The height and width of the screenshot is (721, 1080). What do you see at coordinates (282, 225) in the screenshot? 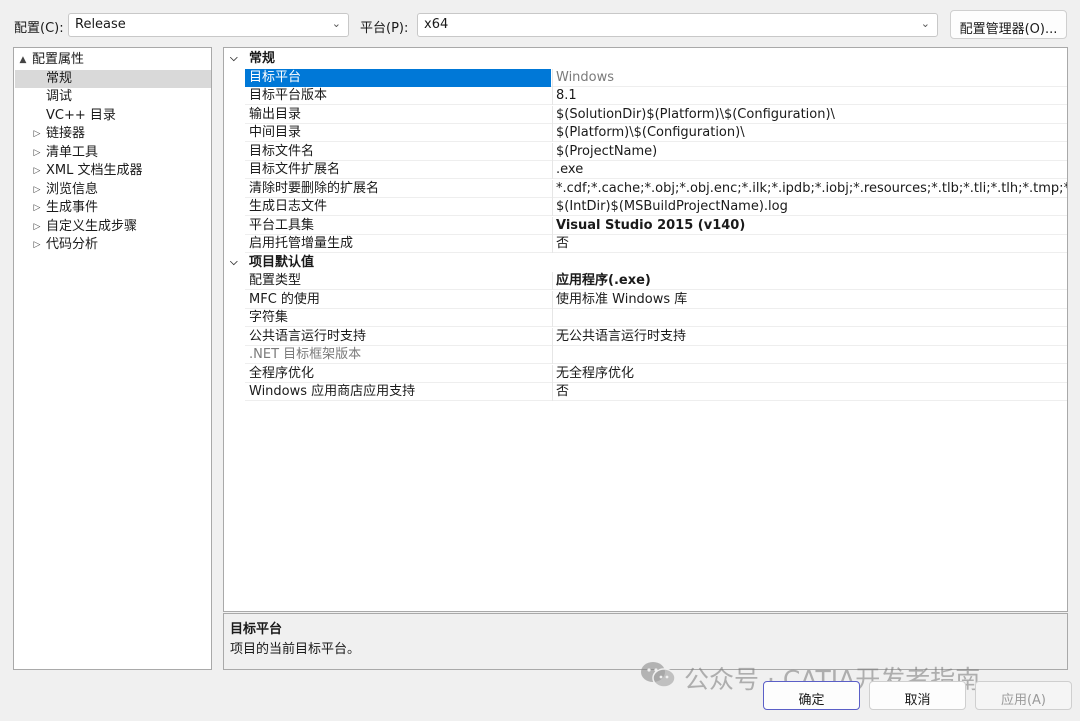
I see `property-name: 平台工具集` at bounding box center [282, 225].